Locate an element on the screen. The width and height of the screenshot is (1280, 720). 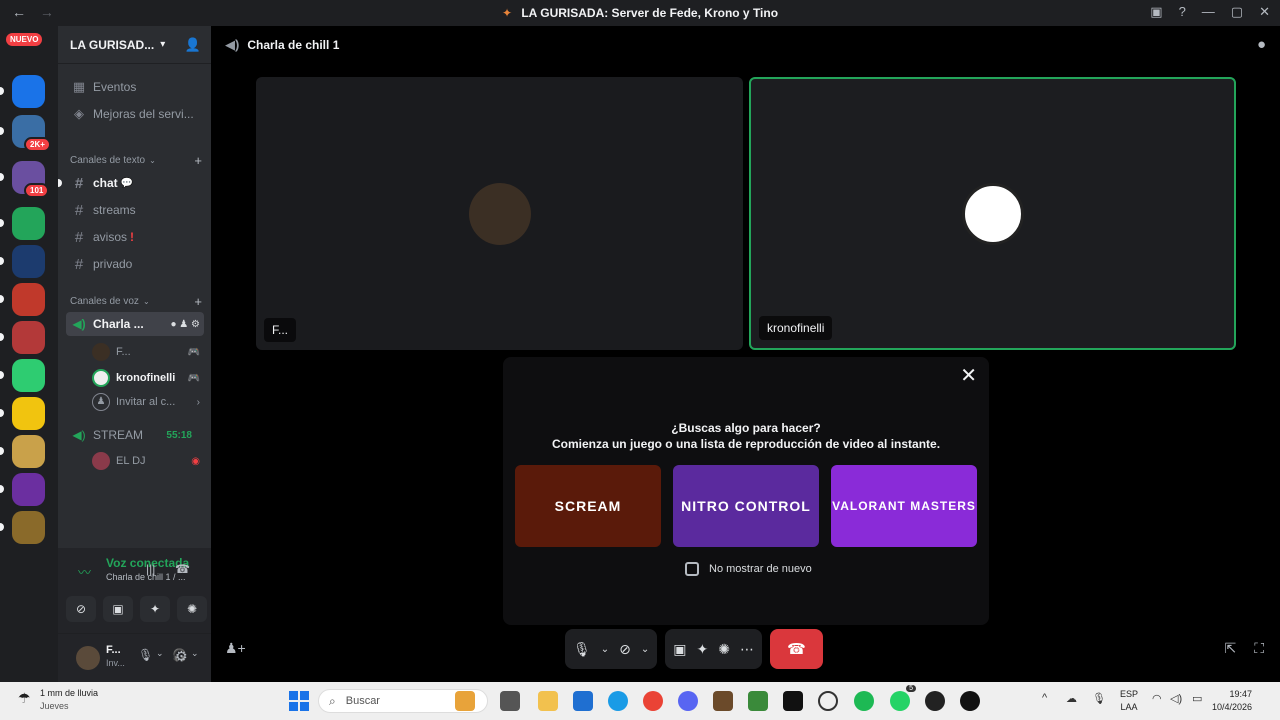
soundboard-wave-icon: ||| is located at coordinates (150, 569).